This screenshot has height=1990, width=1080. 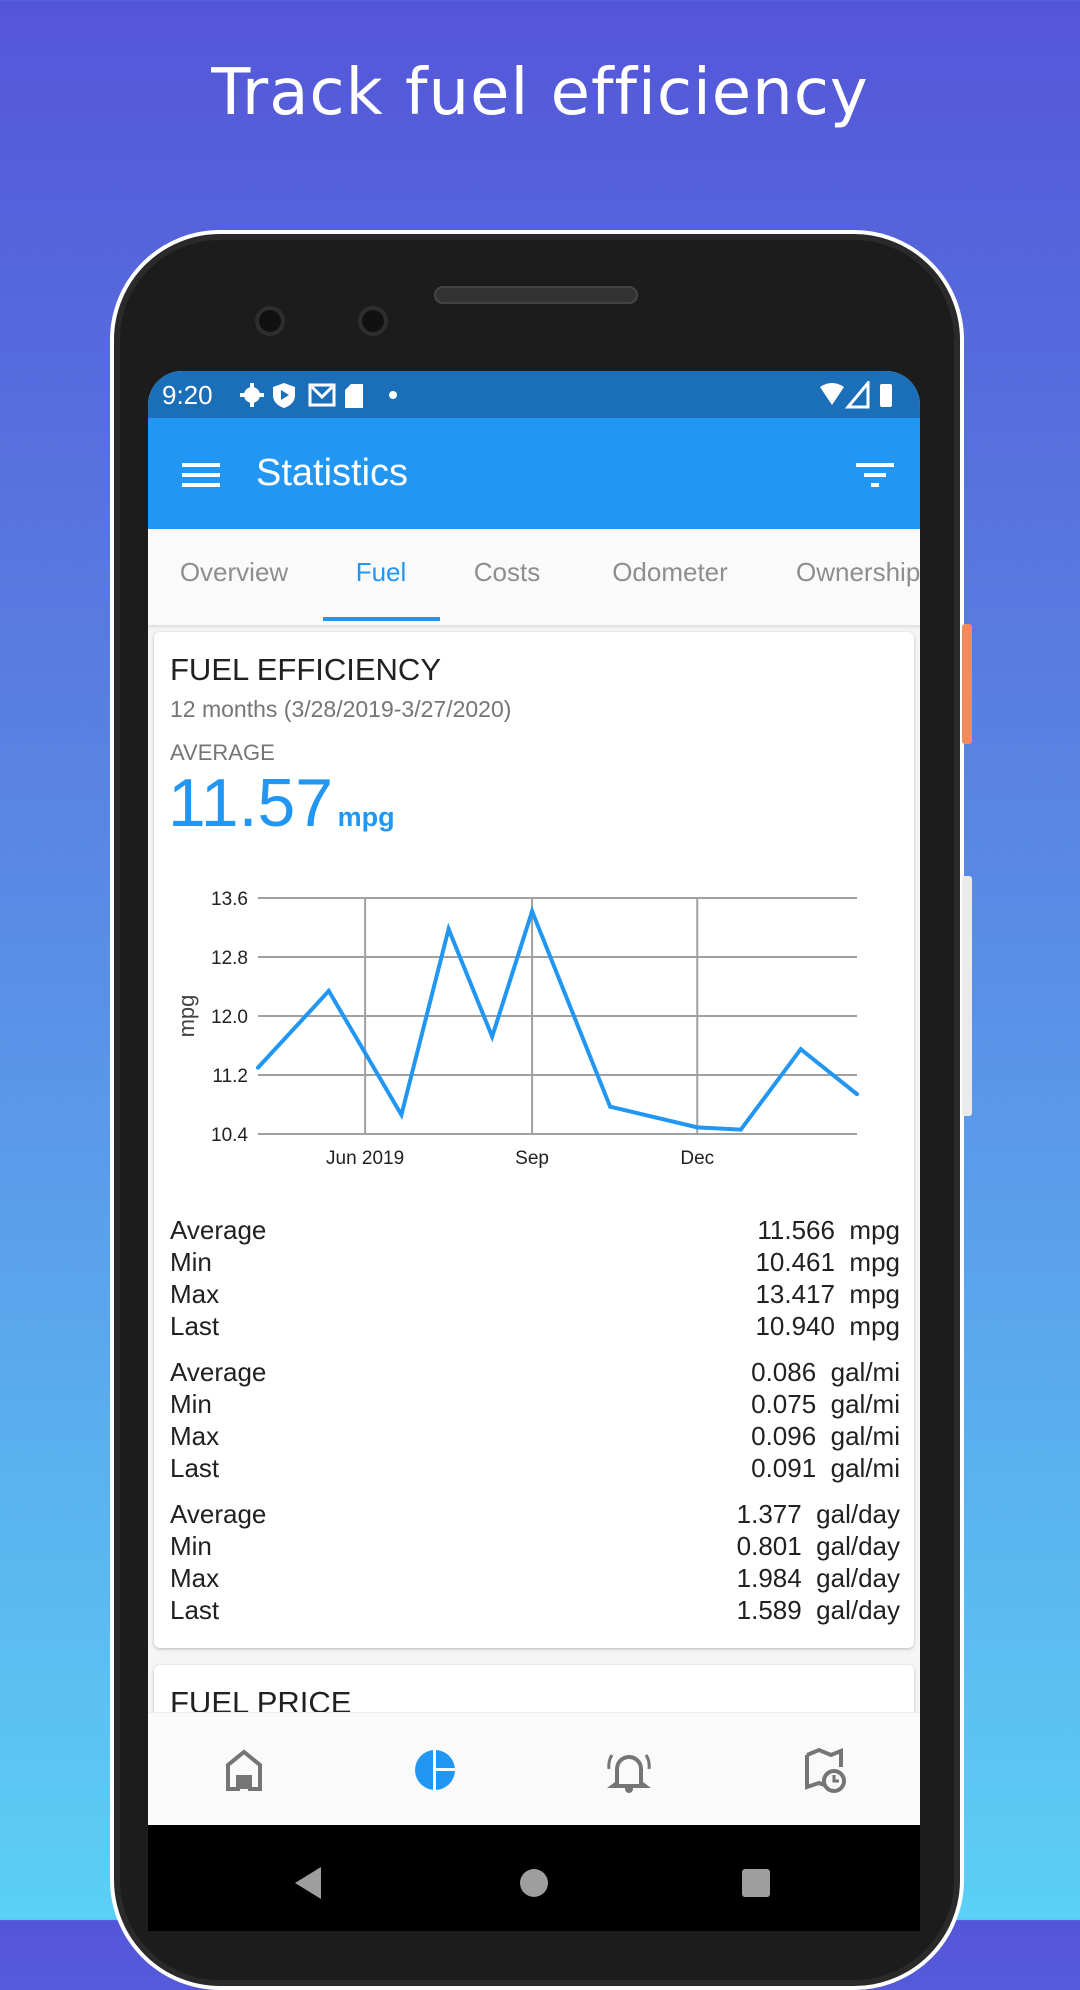 What do you see at coordinates (535, 1263) in the screenshot?
I see `stat-row: Min 10.461 mpg` at bounding box center [535, 1263].